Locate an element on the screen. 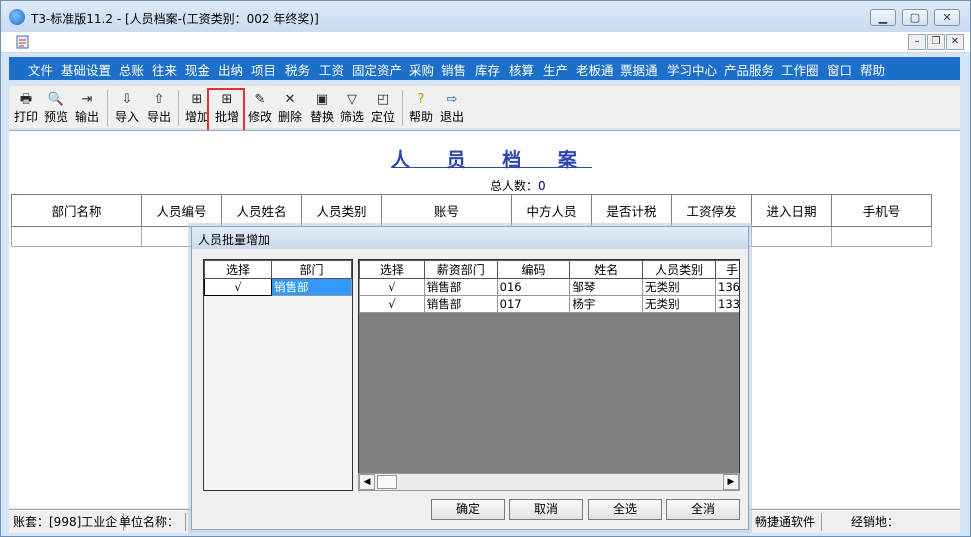 The width and height of the screenshot is (971, 537). maximize-button: ▢ is located at coordinates (915, 17).